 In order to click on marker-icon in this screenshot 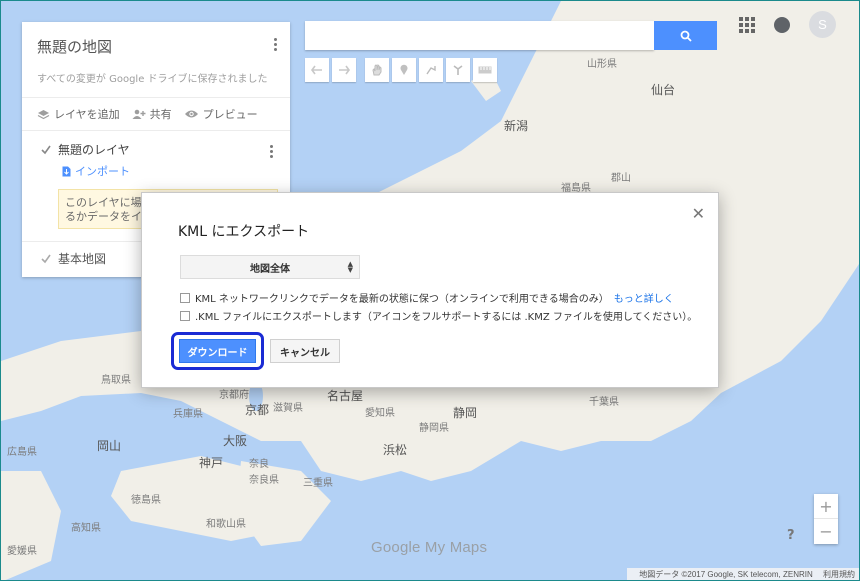, I will do `click(404, 69)`.